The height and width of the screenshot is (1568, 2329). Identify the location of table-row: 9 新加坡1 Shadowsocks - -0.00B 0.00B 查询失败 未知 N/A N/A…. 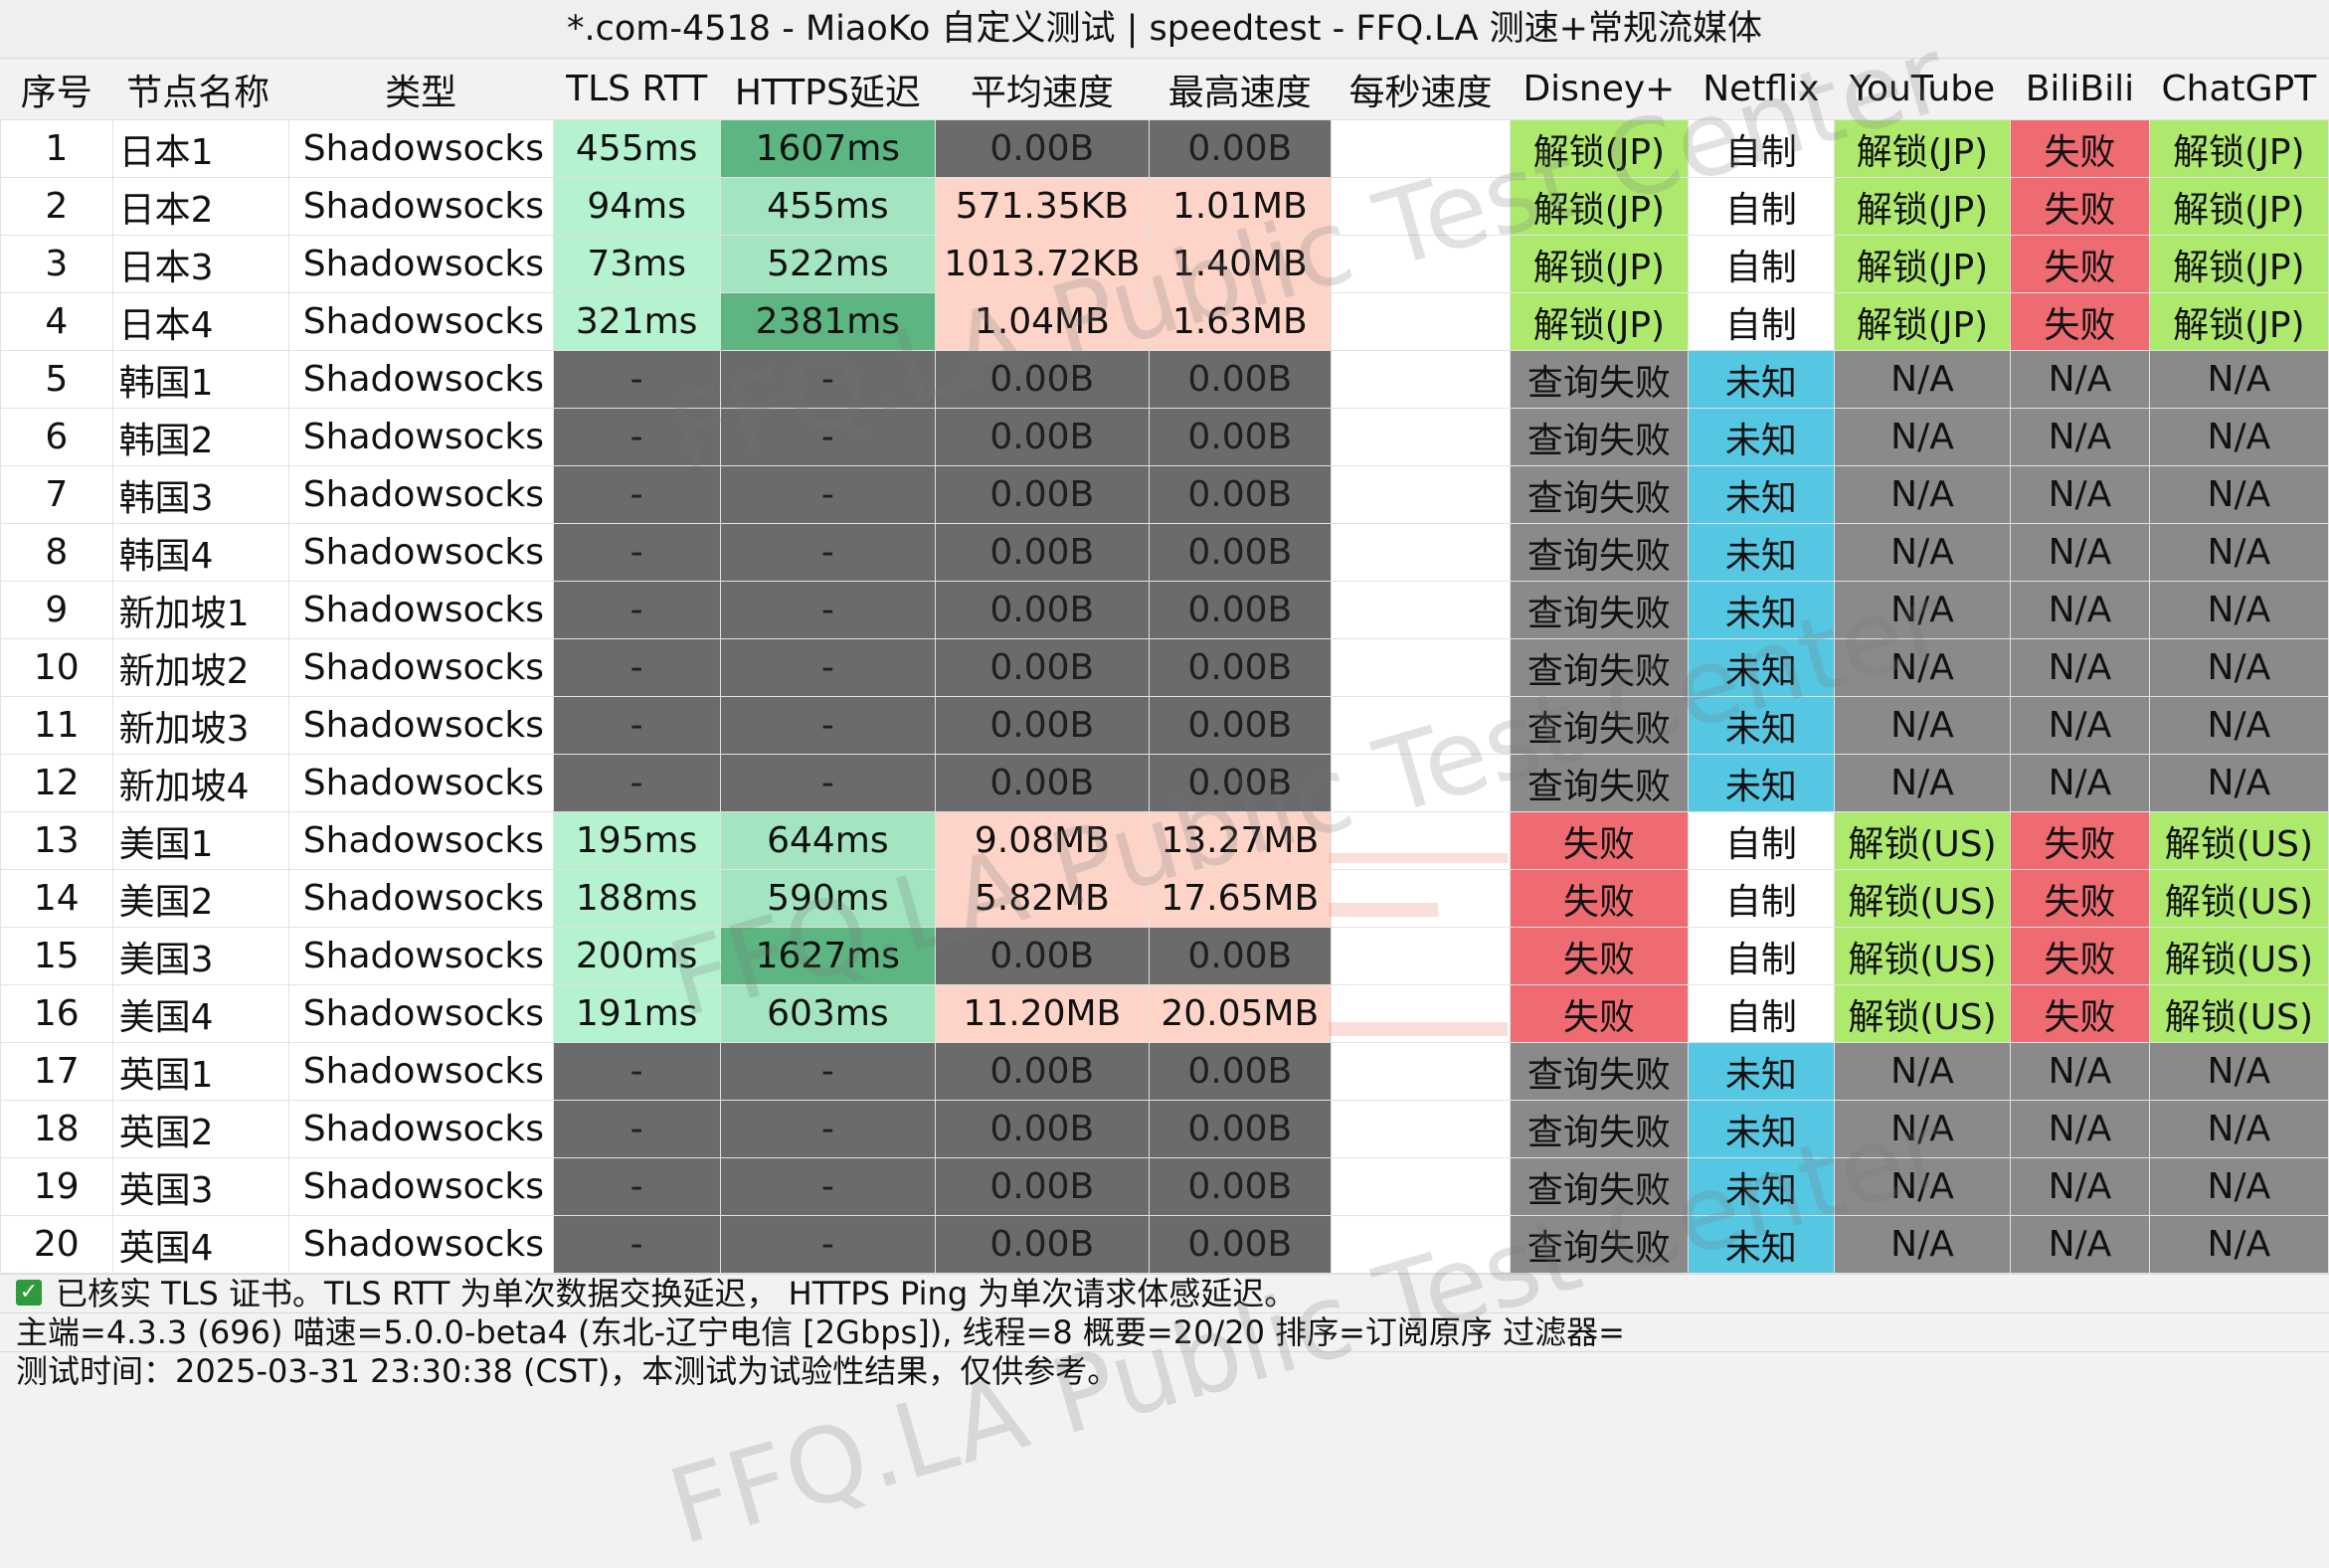
(1164, 610).